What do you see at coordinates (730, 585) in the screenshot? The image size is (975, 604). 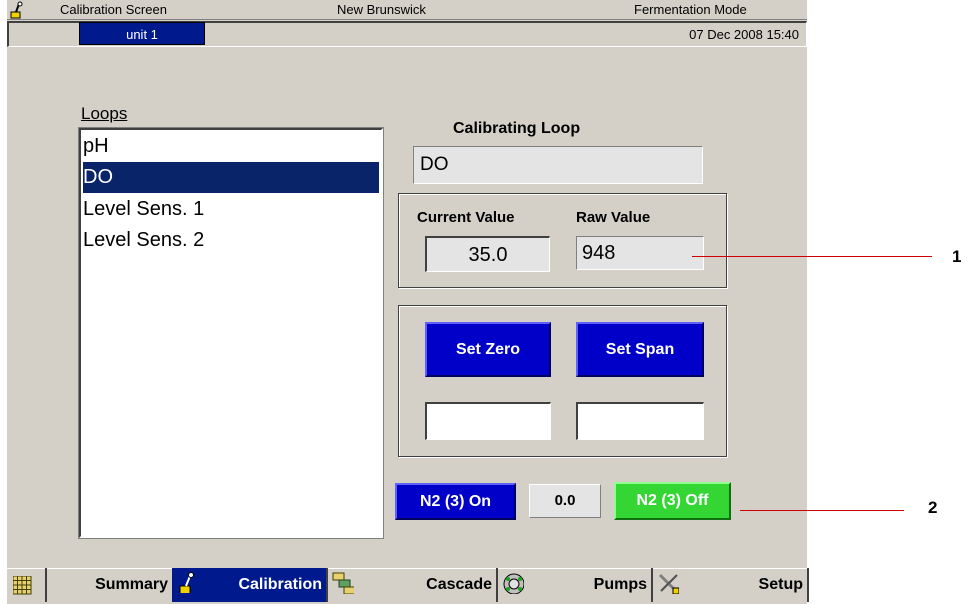 I see `nav-setup: Setup` at bounding box center [730, 585].